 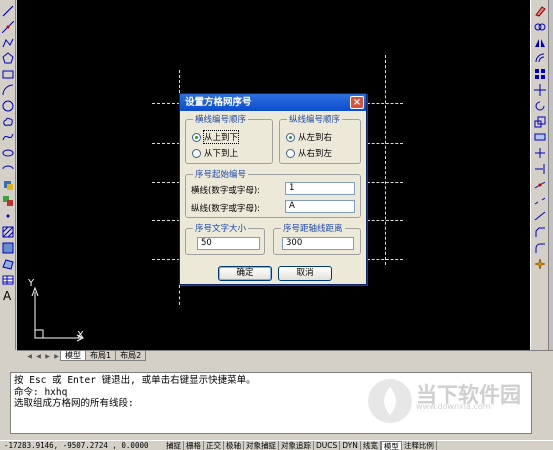 I want to click on coordinate-readout: -17283.9146, -9507.2724 , 0.0000, so click(x=76, y=445).